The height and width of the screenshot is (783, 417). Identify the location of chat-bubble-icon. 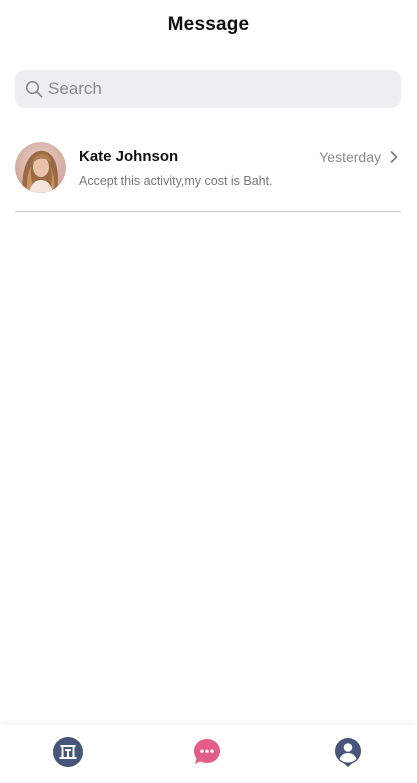
(207, 754).